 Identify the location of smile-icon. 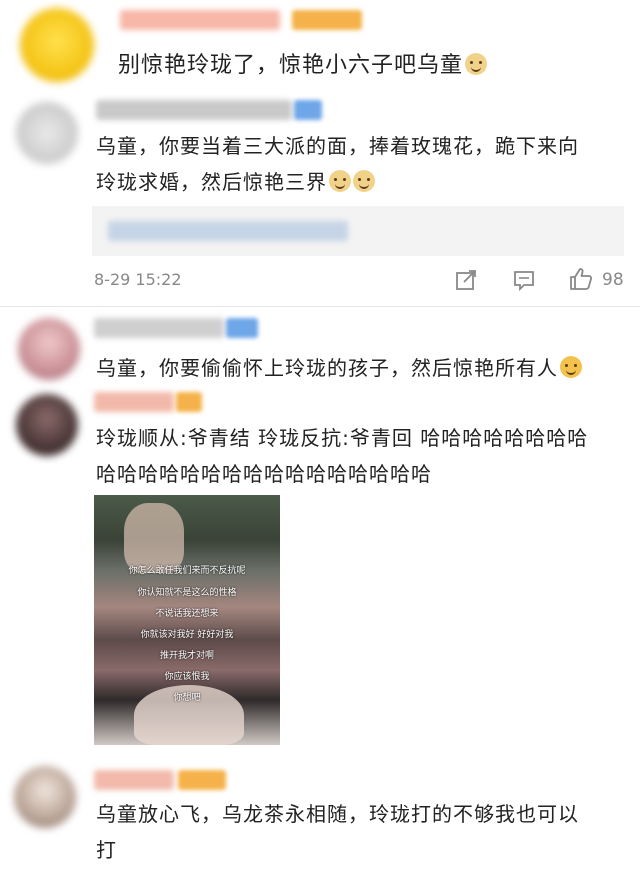
(571, 367).